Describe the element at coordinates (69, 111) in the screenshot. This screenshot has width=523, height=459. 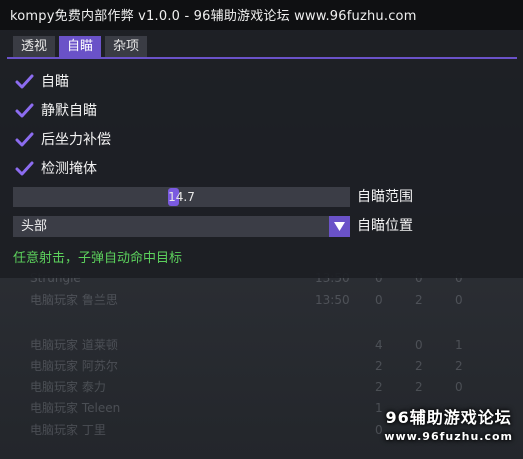
I see `silent-aim-label: 静默自瞄` at that location.